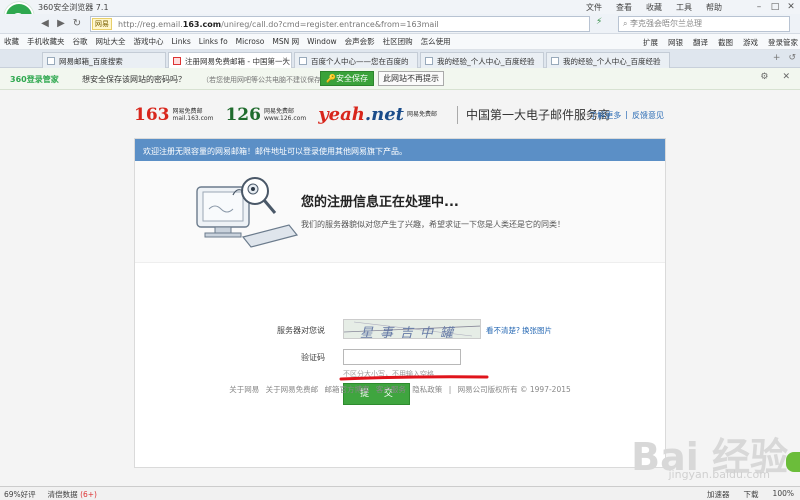 The width and height of the screenshot is (800, 500). What do you see at coordinates (725, 42) in the screenshot?
I see `screenshot-button: 截图` at bounding box center [725, 42].